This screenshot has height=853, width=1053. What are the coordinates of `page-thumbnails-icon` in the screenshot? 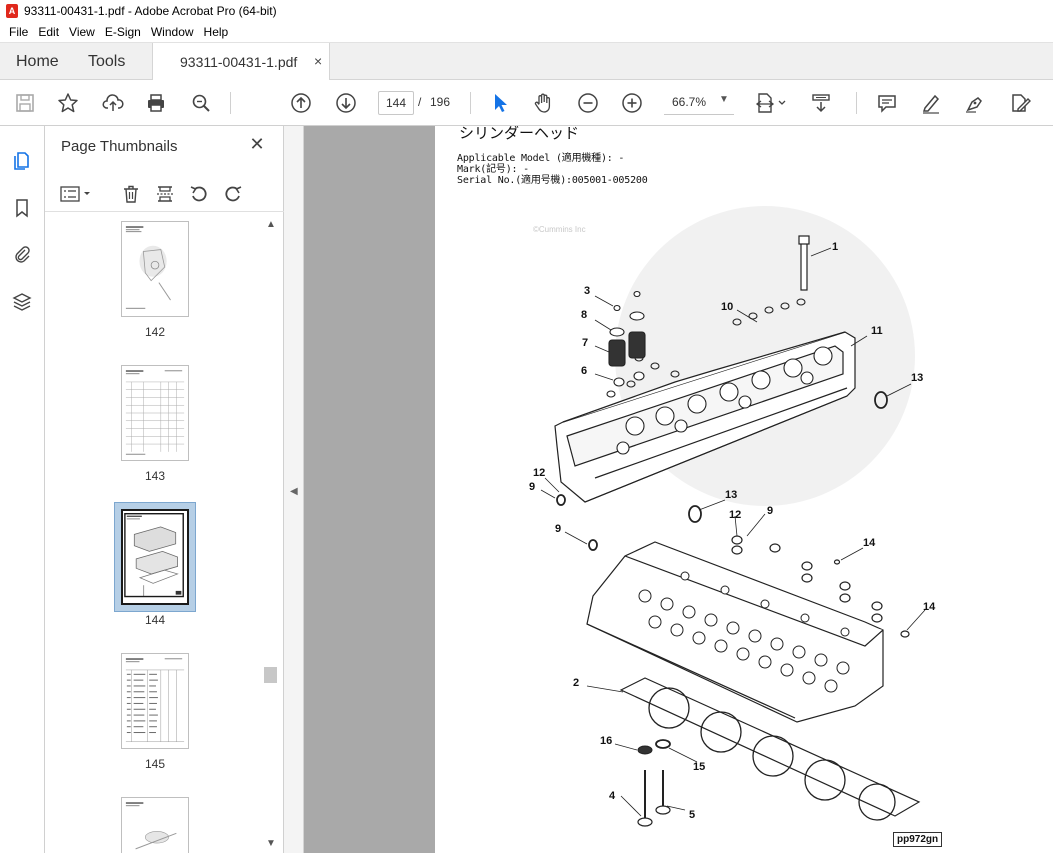 It's located at (22, 160).